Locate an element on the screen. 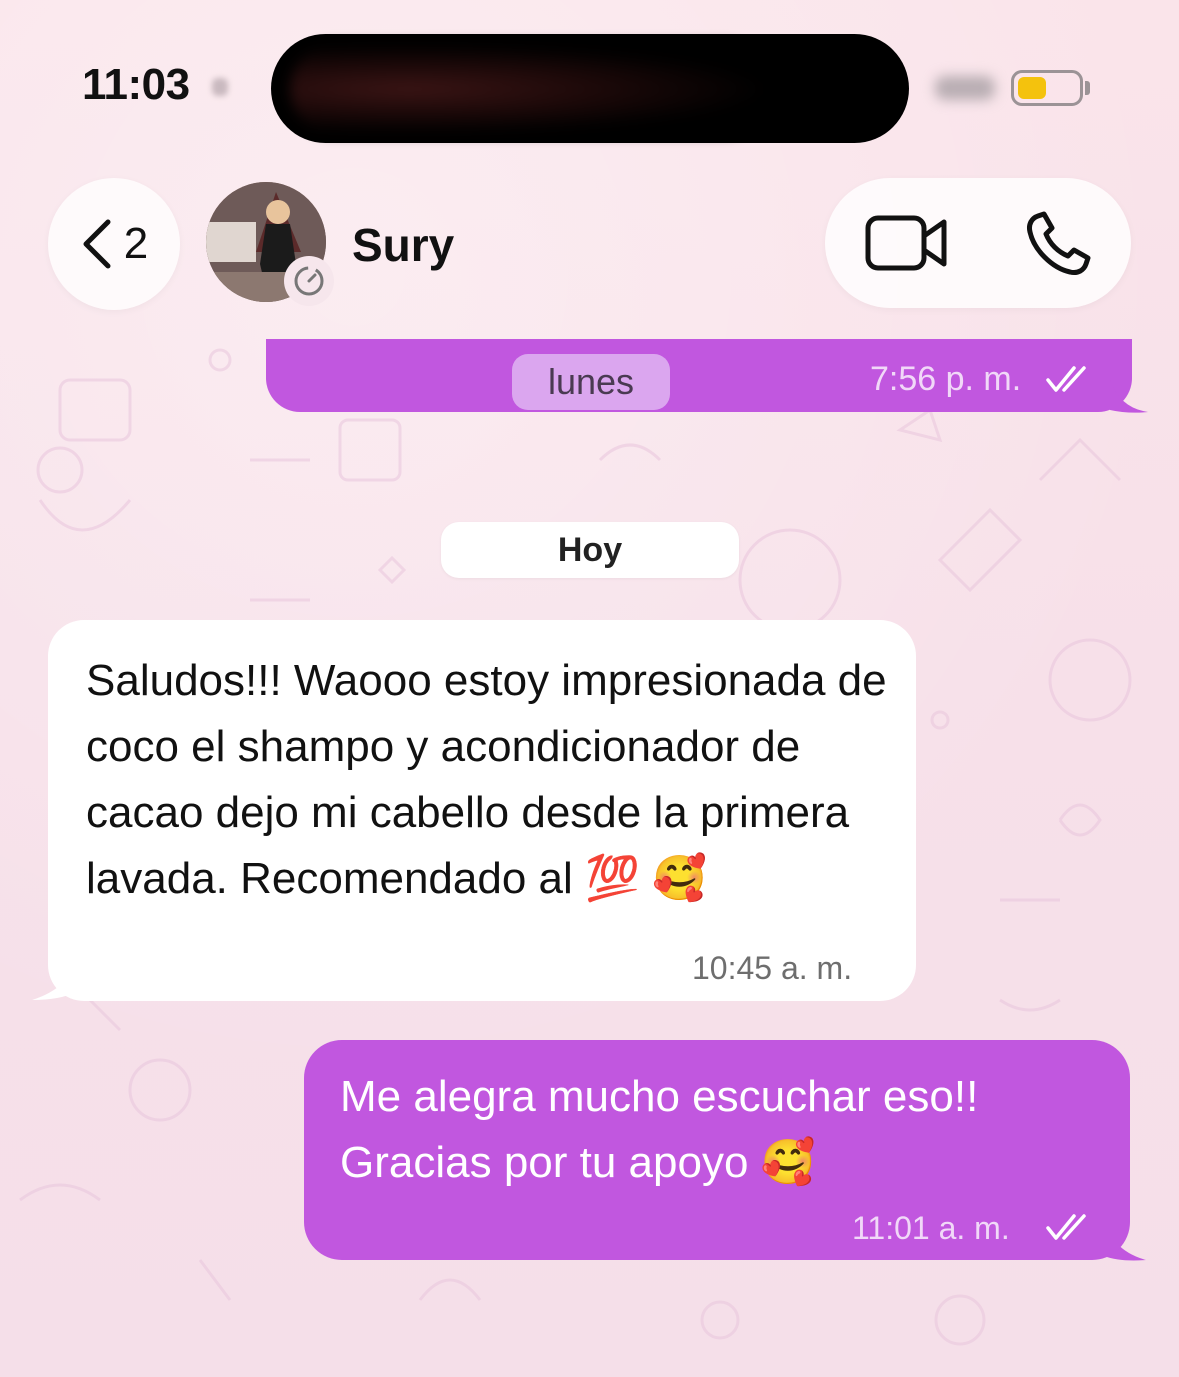 The height and width of the screenshot is (1377, 1179). message-time: 7:56 p. m. is located at coordinates (946, 379).